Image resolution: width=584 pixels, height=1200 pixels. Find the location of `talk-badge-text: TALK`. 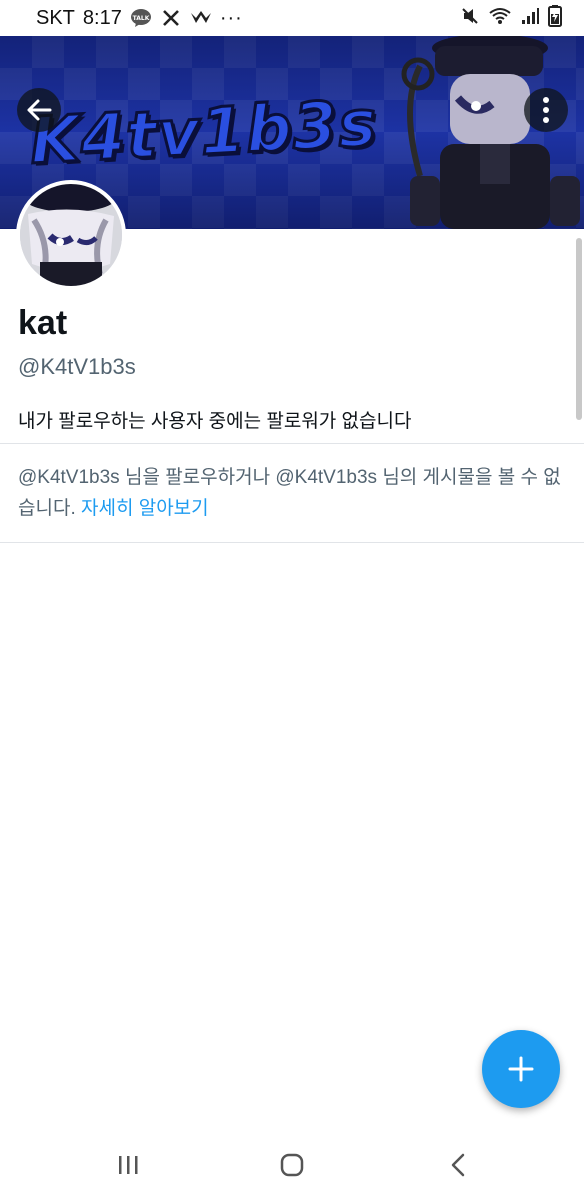

talk-badge-text: TALK is located at coordinates (140, 18).